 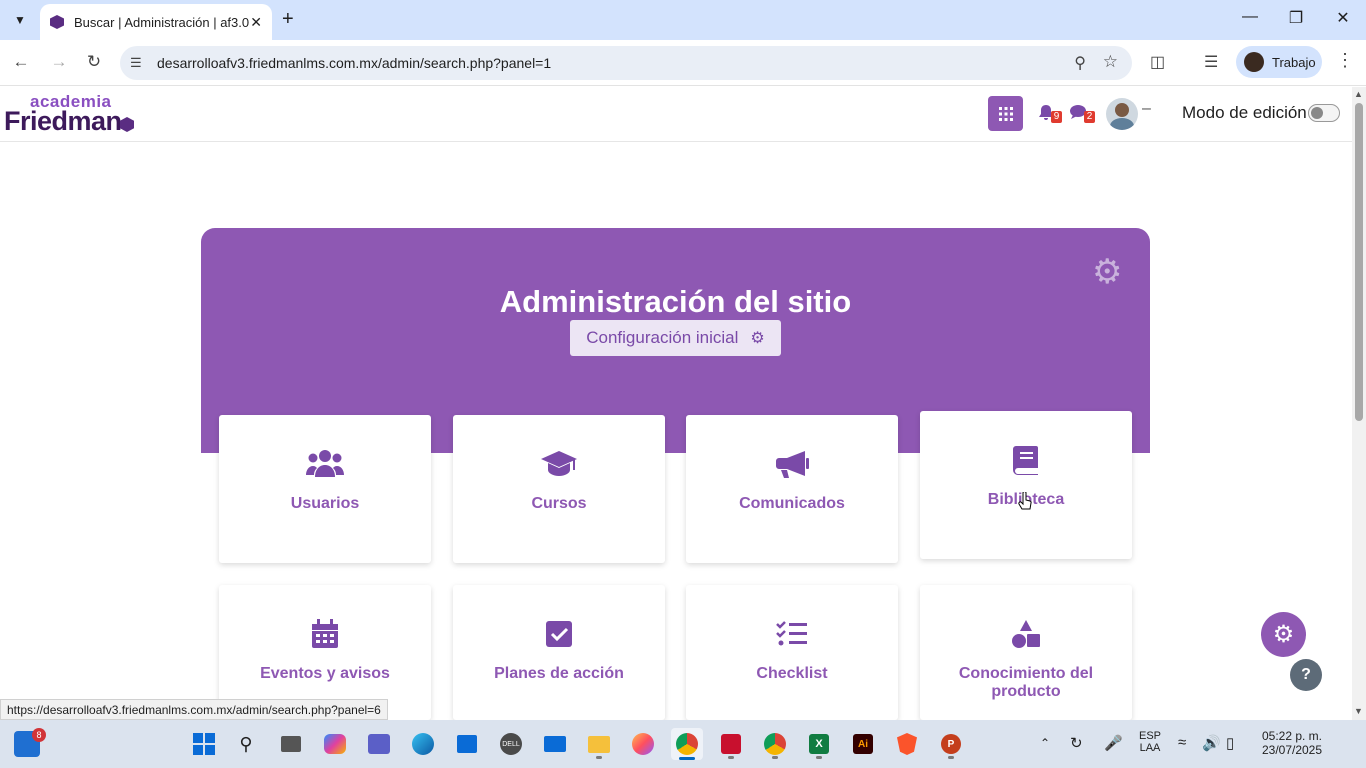 I want to click on bookmark-star-icon: ☆, so click(x=1110, y=62).